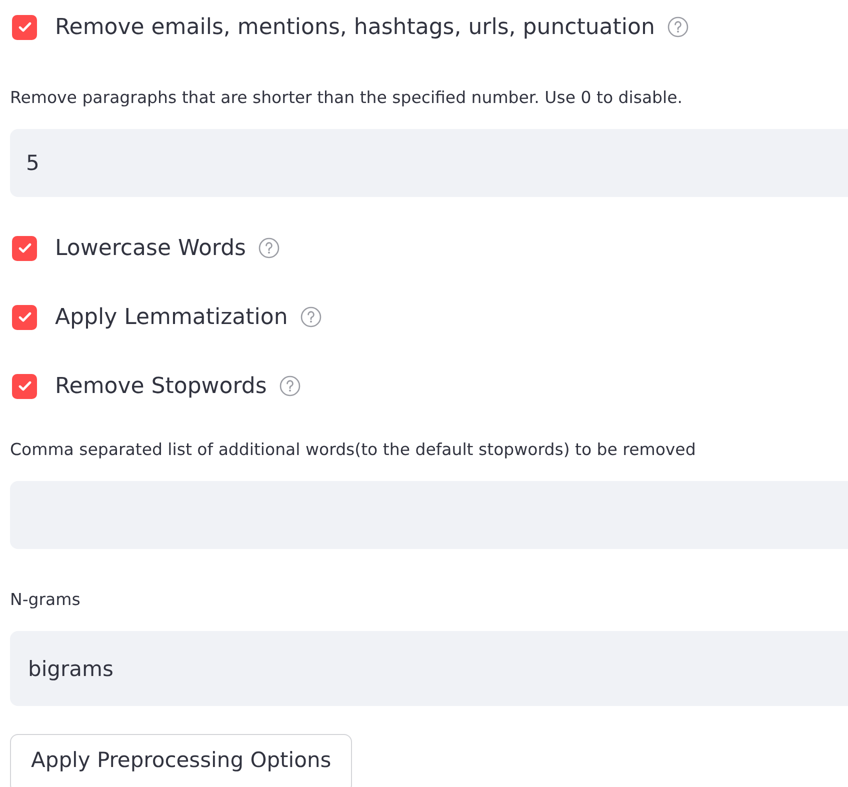 The width and height of the screenshot is (848, 787). I want to click on select-field: bigrams, so click(429, 668).